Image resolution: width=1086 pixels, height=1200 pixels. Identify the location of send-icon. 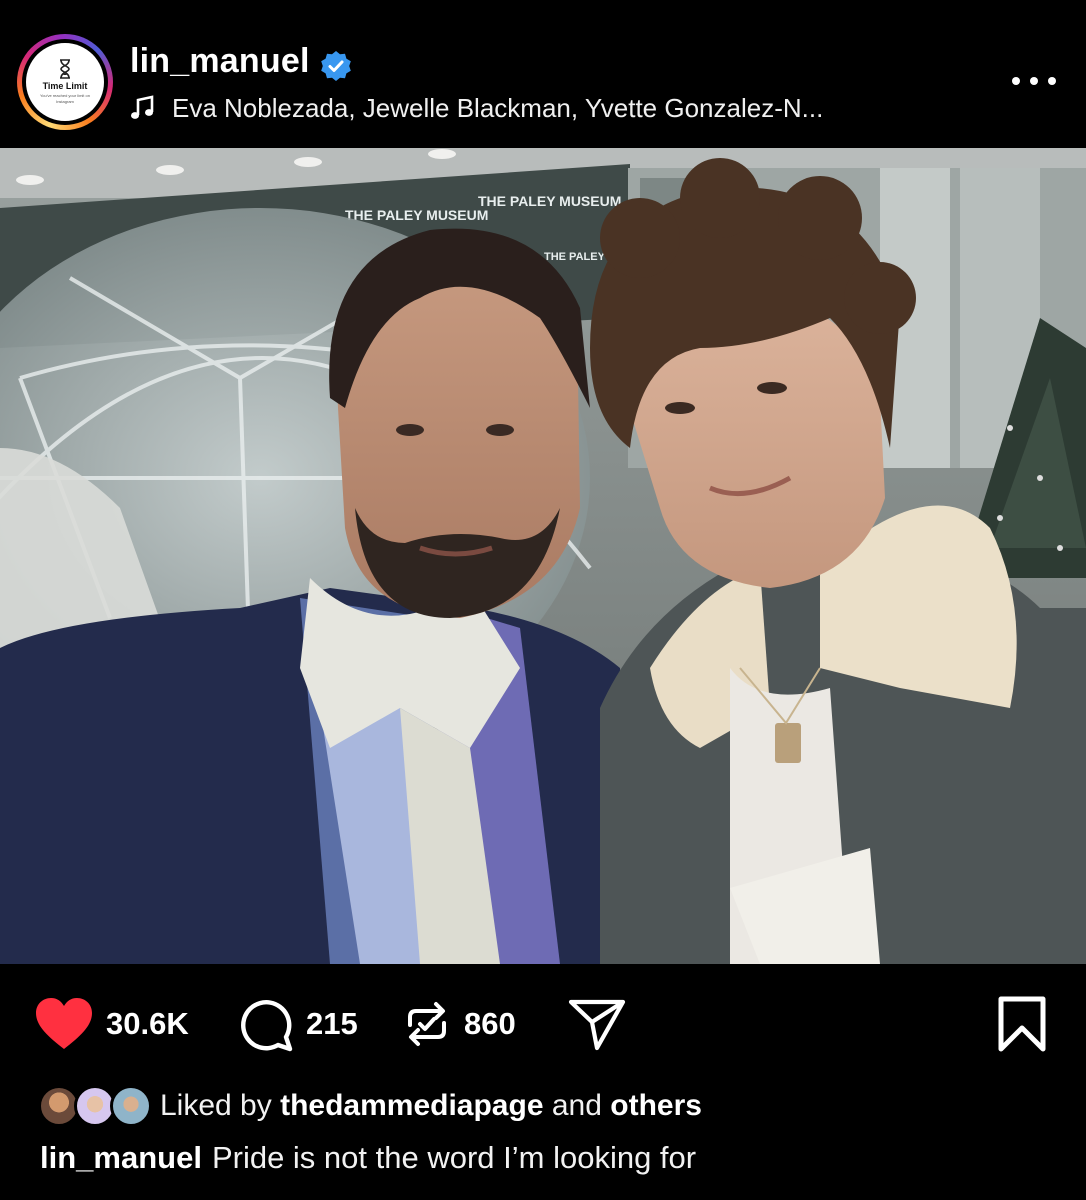
(597, 1025).